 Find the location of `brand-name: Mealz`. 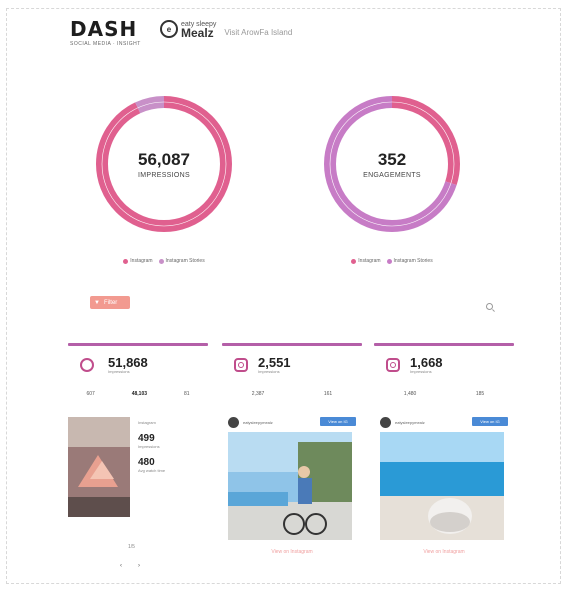

brand-name: Mealz is located at coordinates (197, 33).